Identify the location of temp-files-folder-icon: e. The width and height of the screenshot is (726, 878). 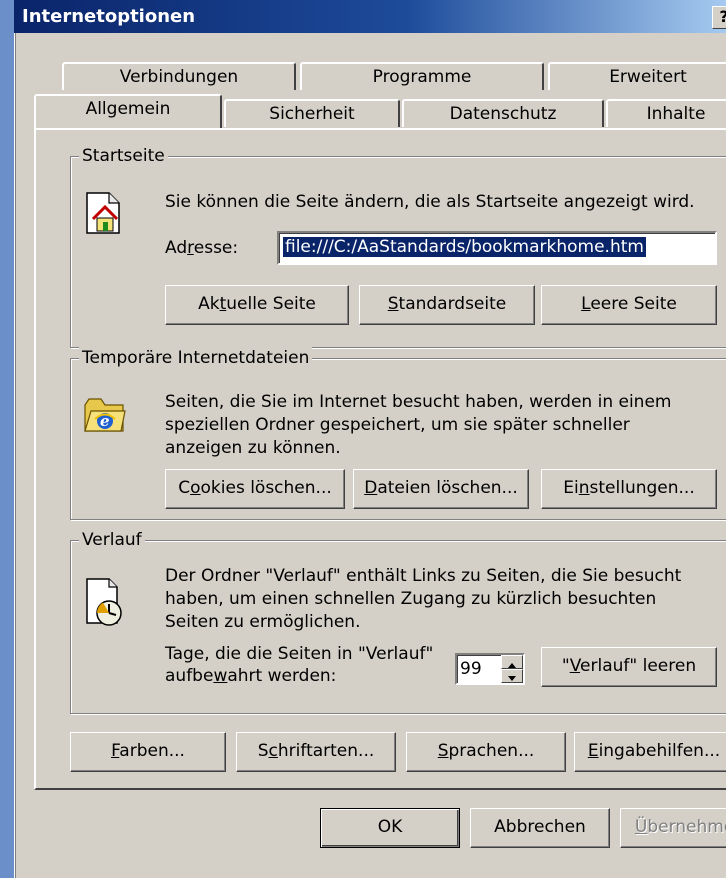
(105, 415).